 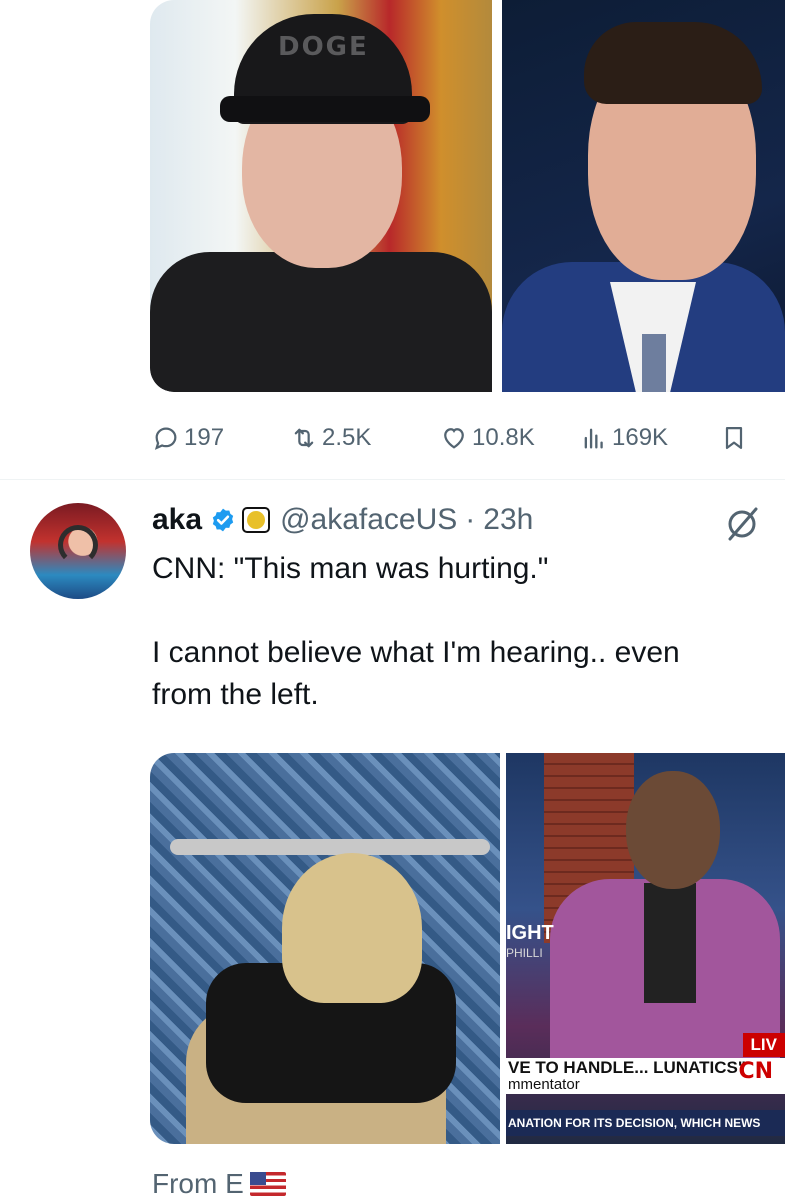 What do you see at coordinates (654, 363) in the screenshot?
I see `photo-figure-tie` at bounding box center [654, 363].